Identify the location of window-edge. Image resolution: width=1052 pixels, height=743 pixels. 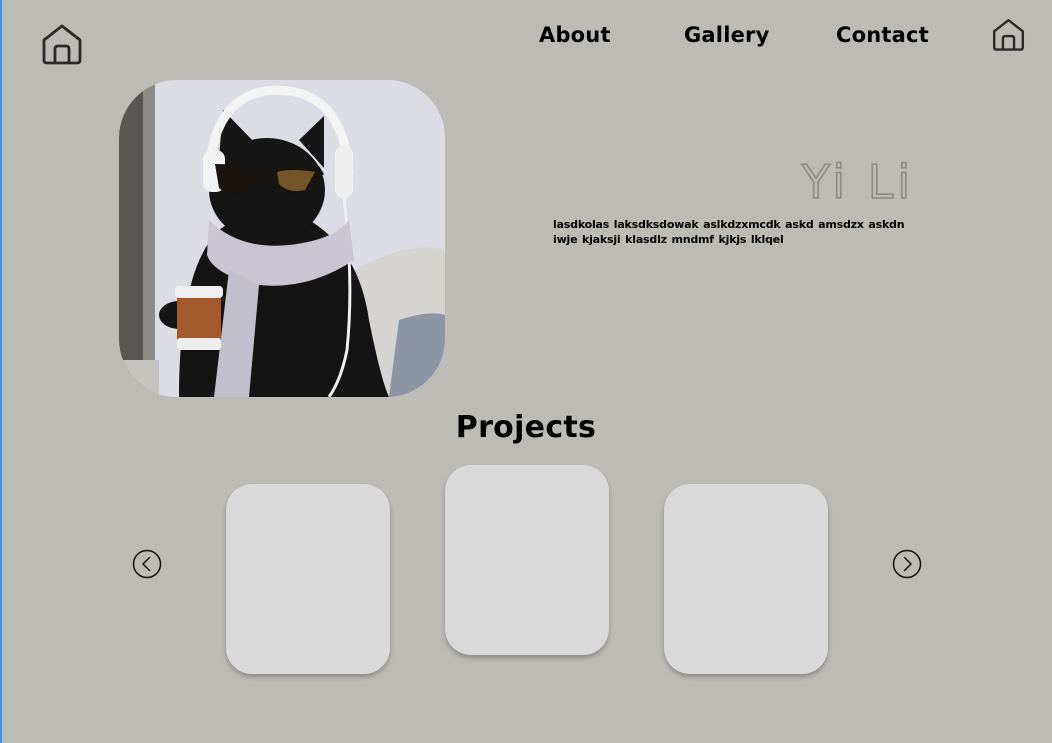
(1, 371).